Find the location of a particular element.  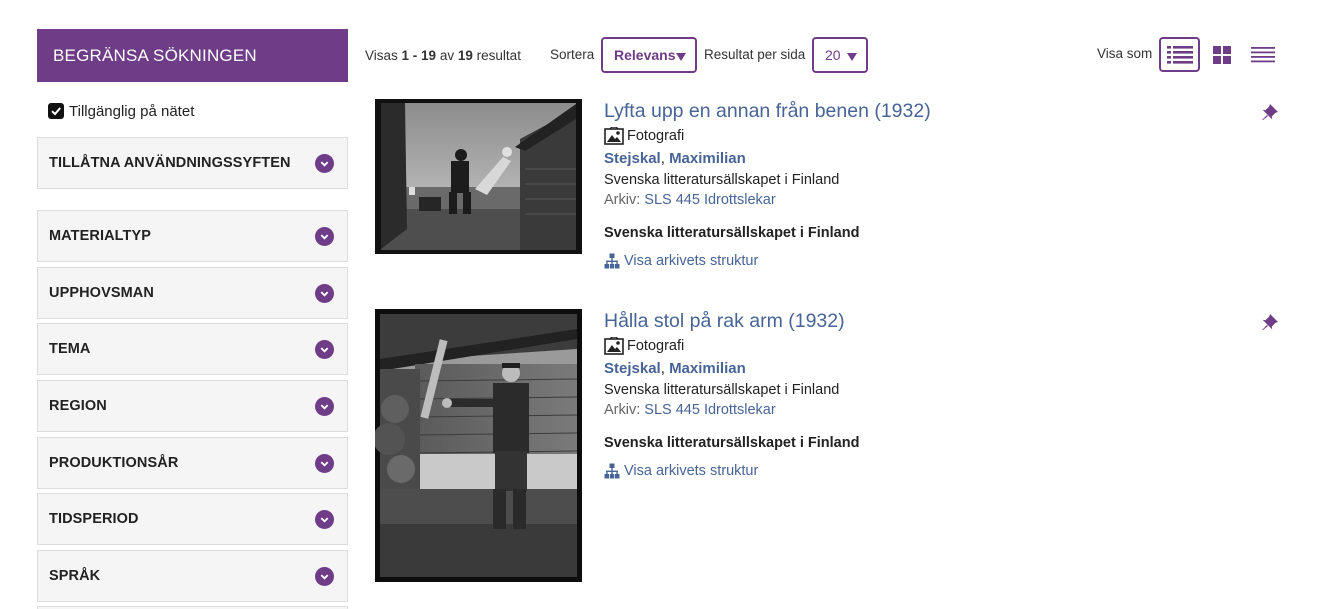

result-range: 1 - 19 is located at coordinates (419, 55).